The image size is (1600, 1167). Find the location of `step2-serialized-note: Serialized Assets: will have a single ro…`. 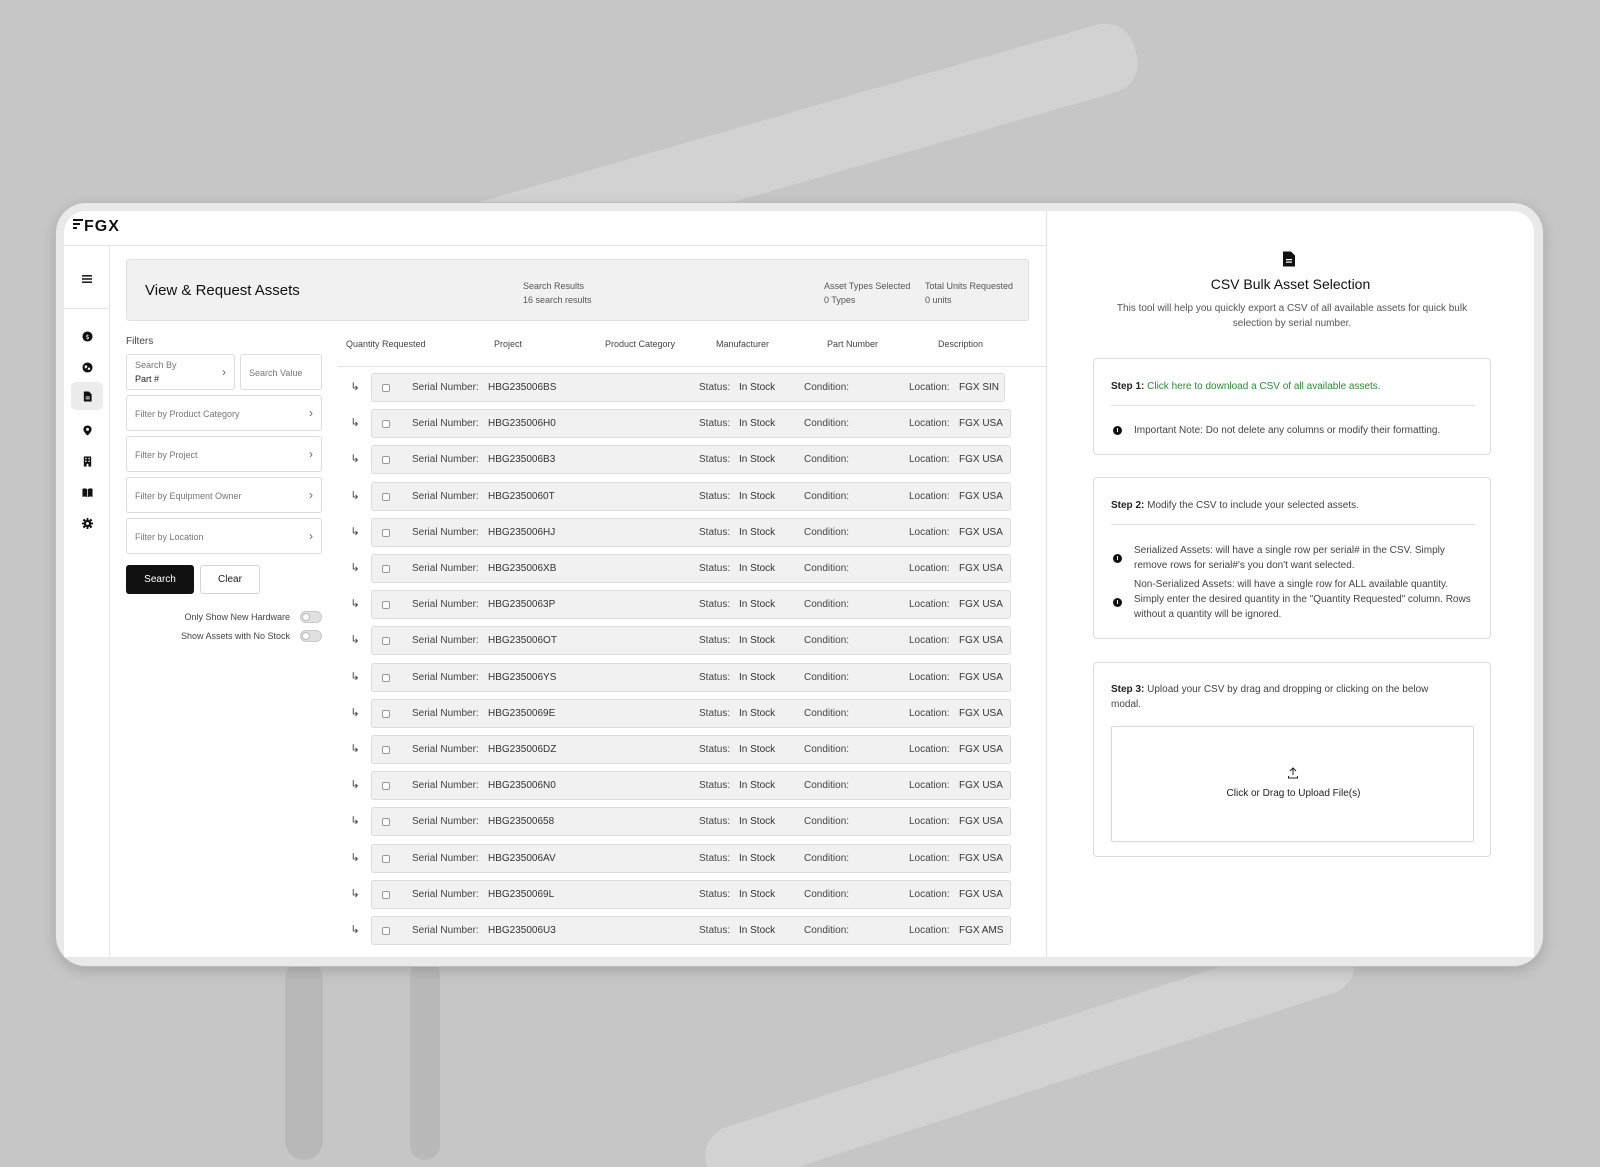

step2-serialized-note: Serialized Assets: will have a single ro… is located at coordinates (1289, 558).